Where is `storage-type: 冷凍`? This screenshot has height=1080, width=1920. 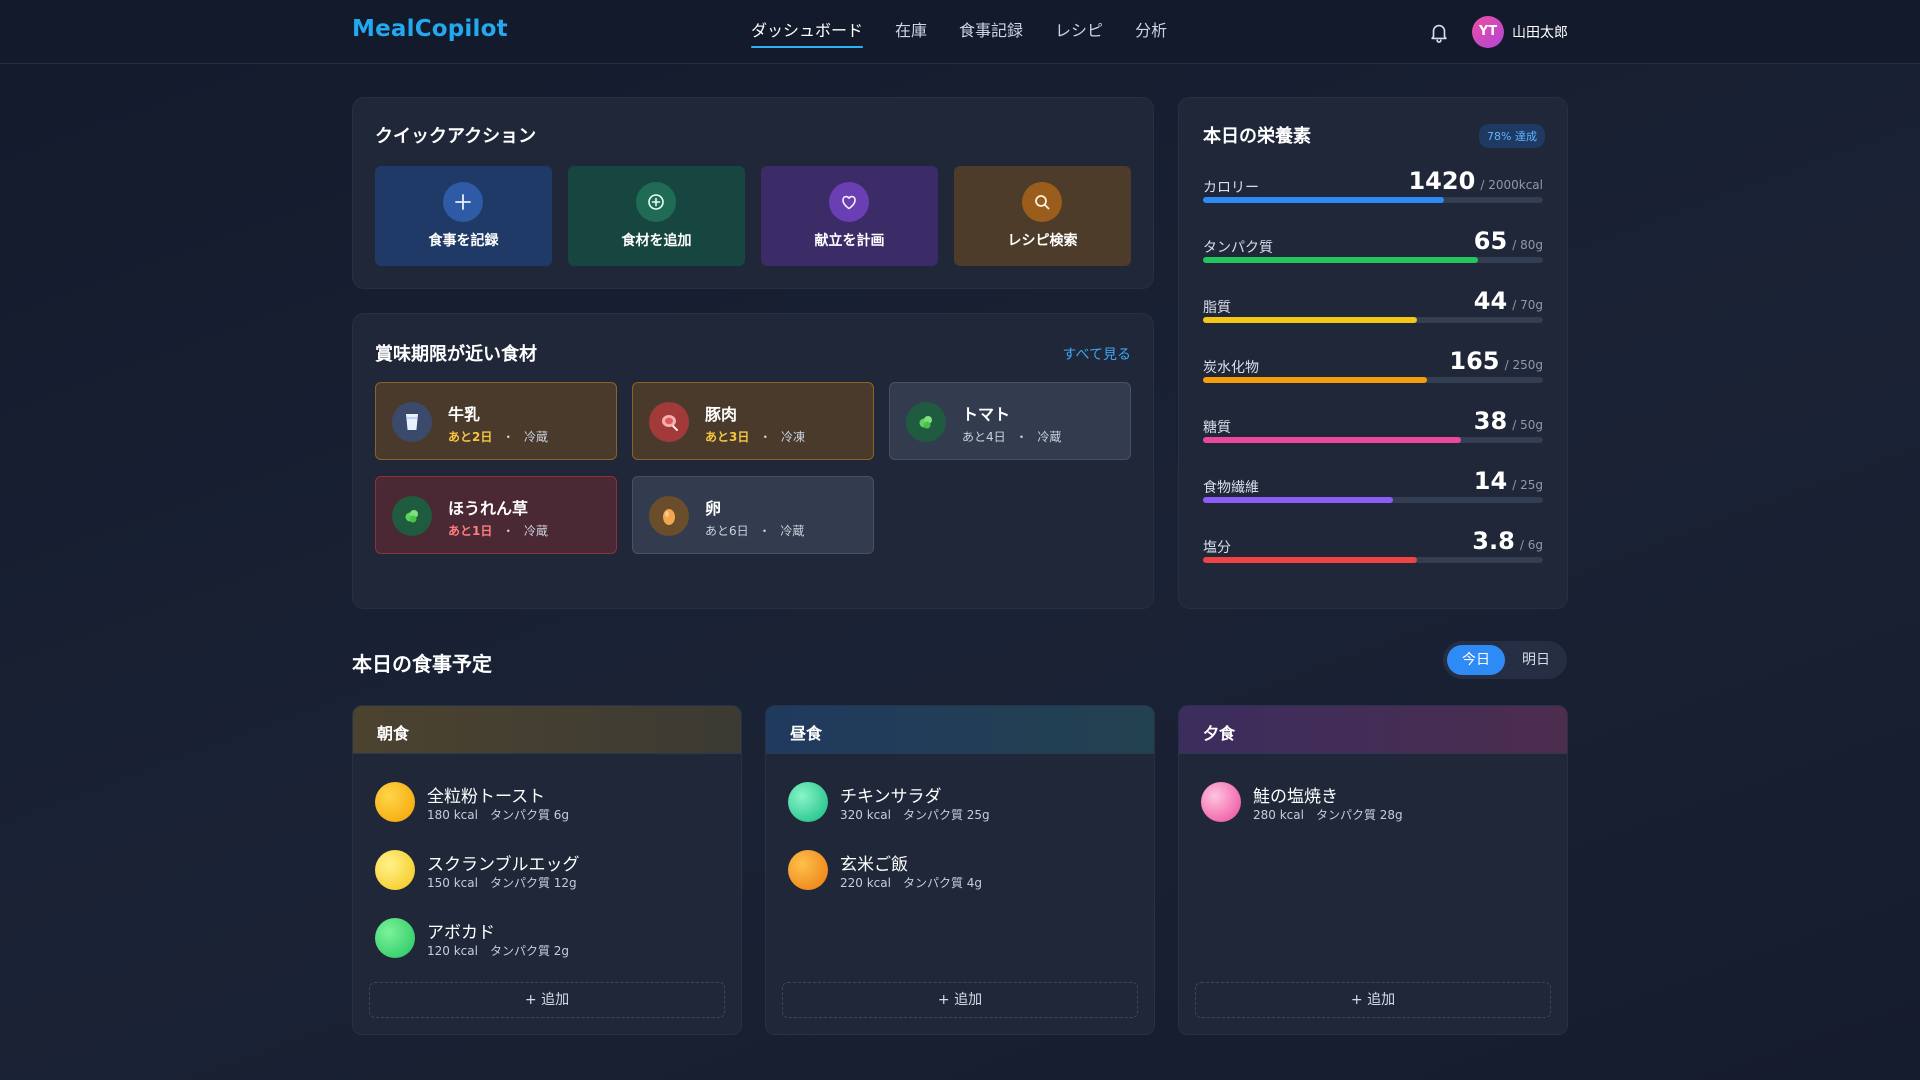
storage-type: 冷凍 is located at coordinates (793, 437).